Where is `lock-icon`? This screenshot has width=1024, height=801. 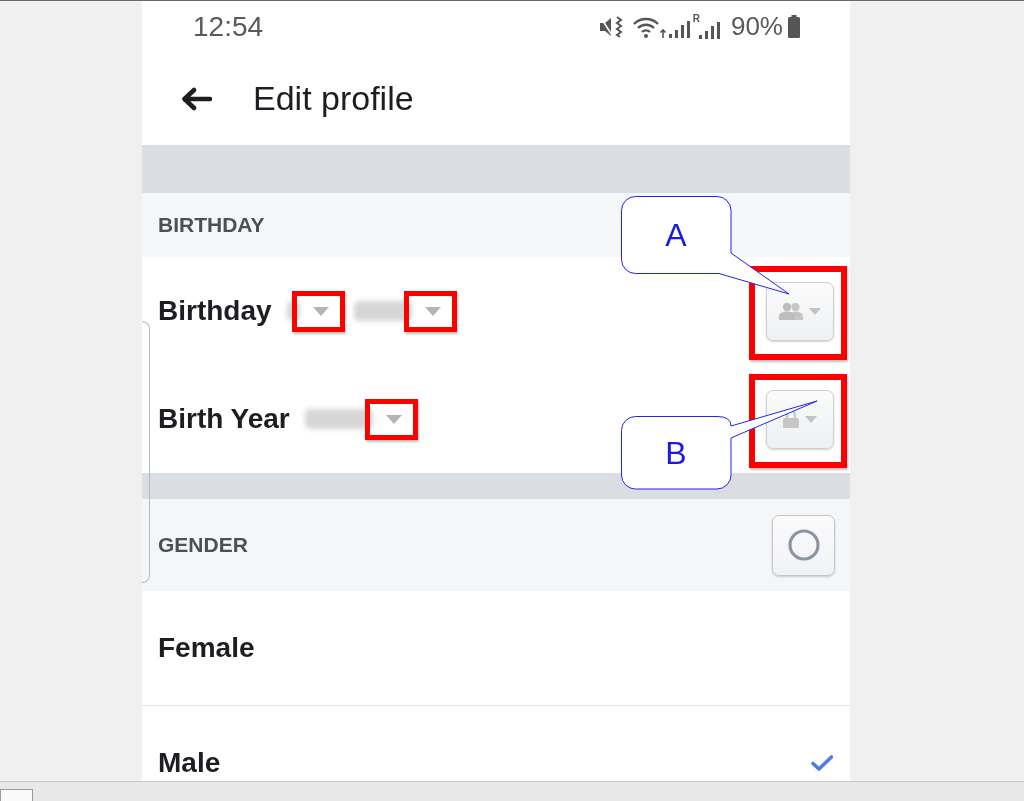
lock-icon is located at coordinates (791, 419).